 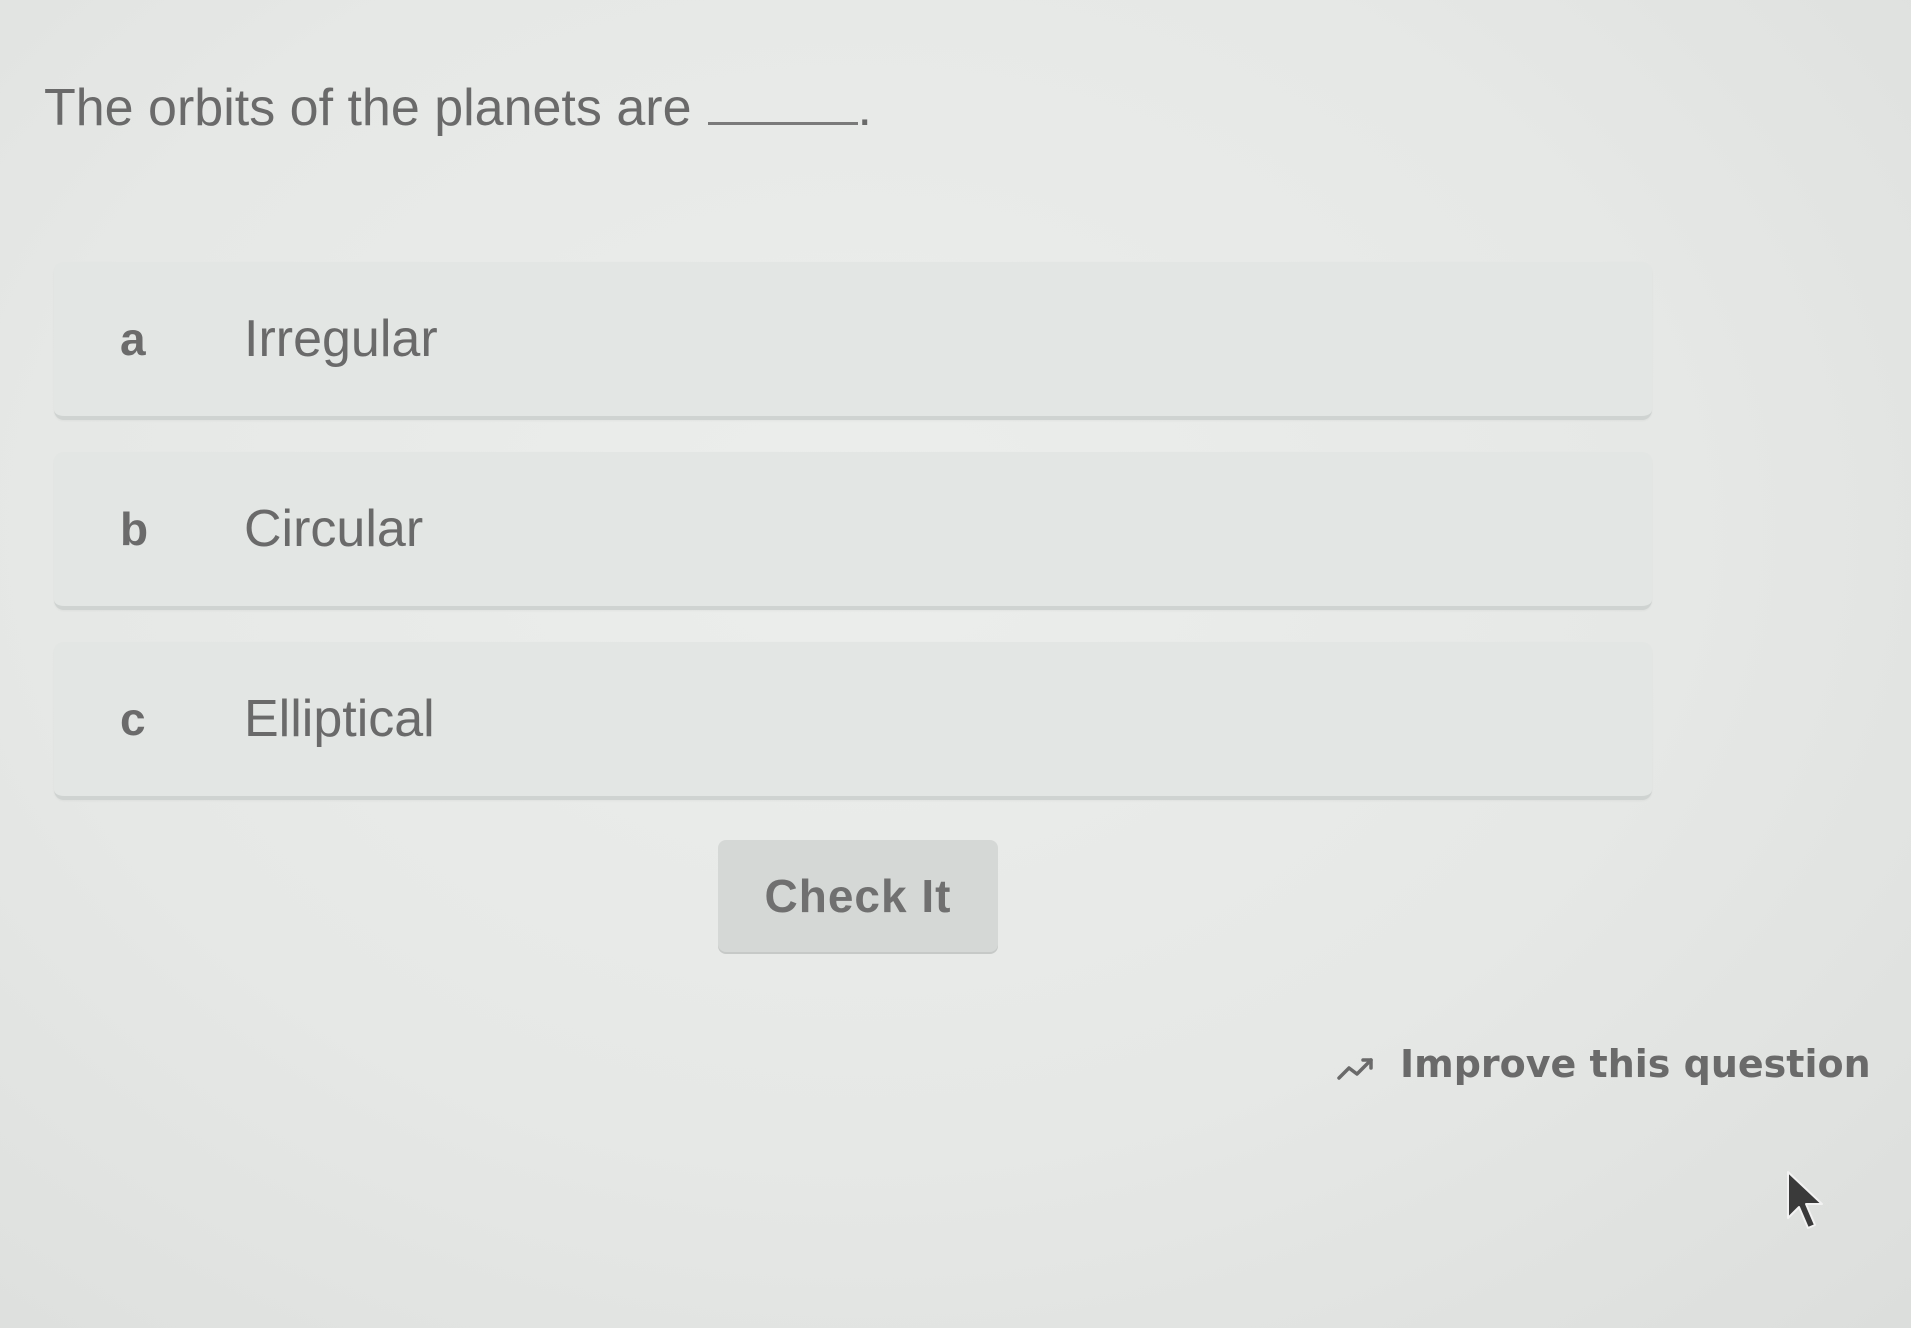 I want to click on option-letter: b, so click(x=134, y=529).